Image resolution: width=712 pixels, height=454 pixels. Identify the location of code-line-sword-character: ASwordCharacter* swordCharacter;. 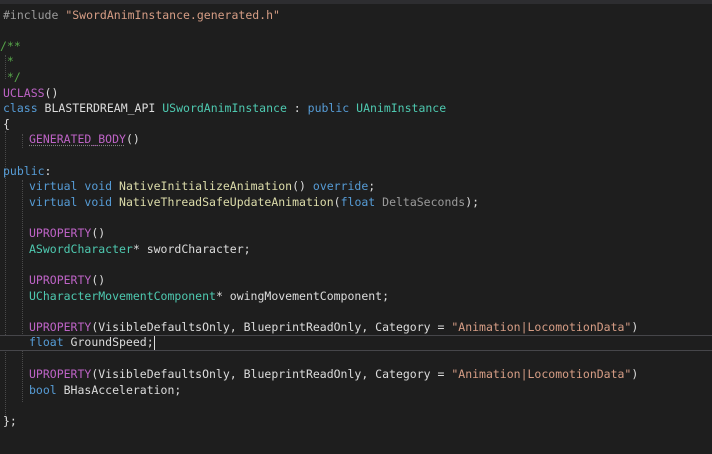
(140, 250).